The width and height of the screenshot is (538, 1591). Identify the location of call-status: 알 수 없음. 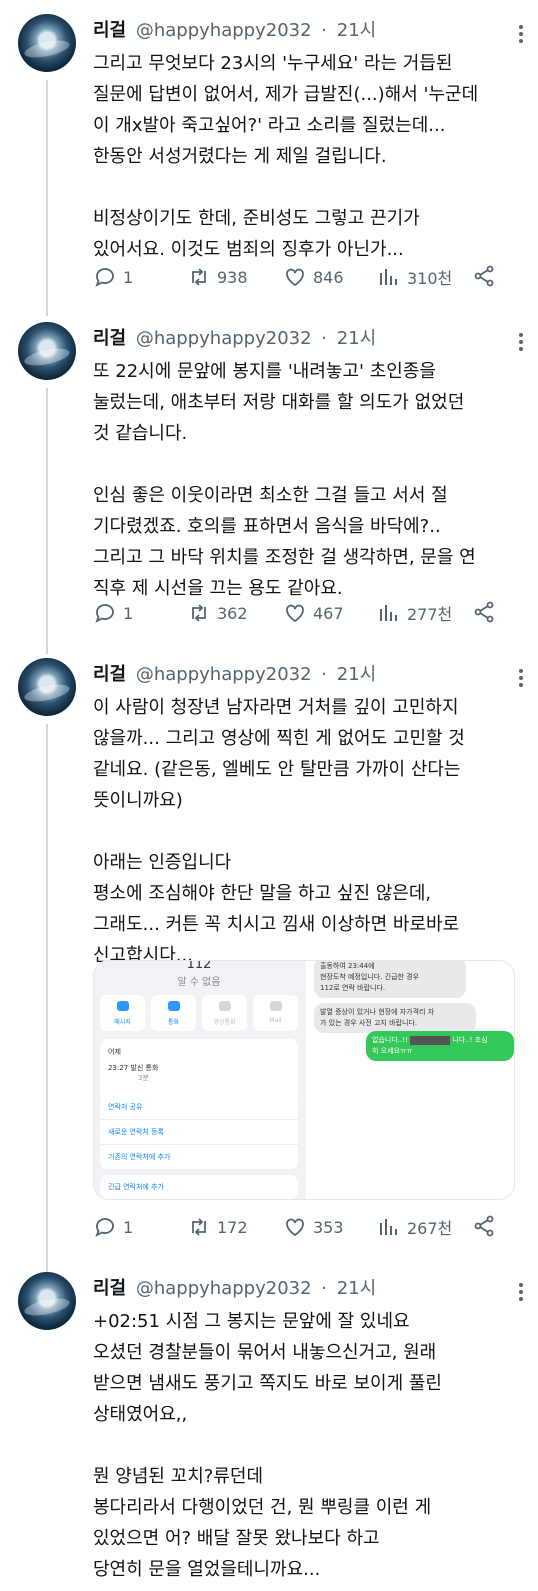
(199, 982).